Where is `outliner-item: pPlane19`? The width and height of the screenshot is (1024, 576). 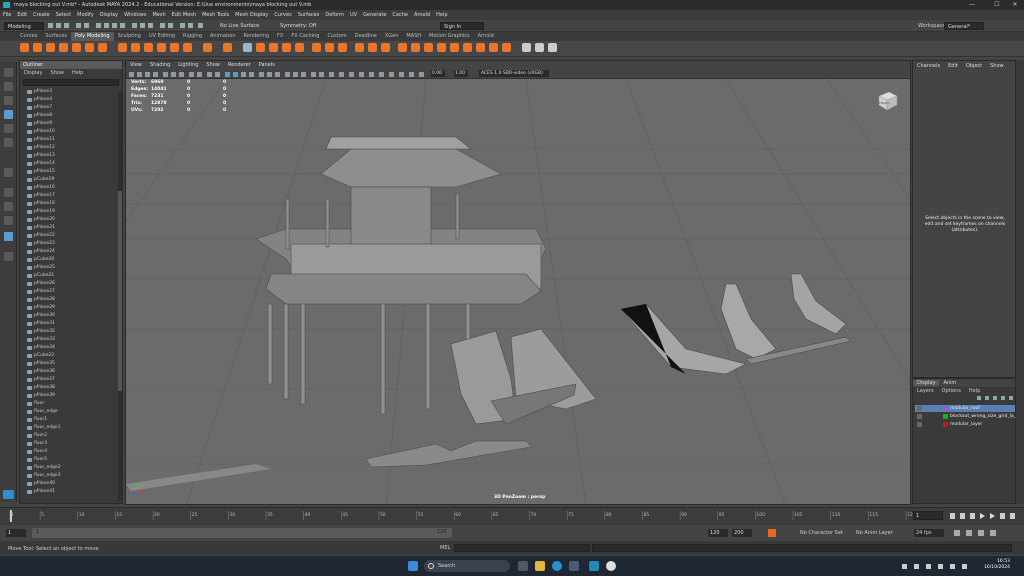 outliner-item: pPlane19 is located at coordinates (71, 212).